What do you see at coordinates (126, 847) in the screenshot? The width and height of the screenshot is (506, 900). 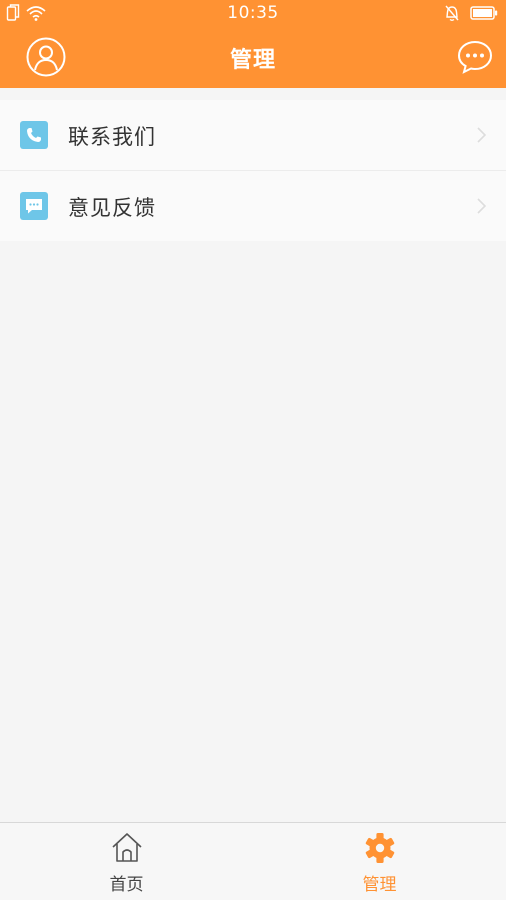 I see `home-icon` at bounding box center [126, 847].